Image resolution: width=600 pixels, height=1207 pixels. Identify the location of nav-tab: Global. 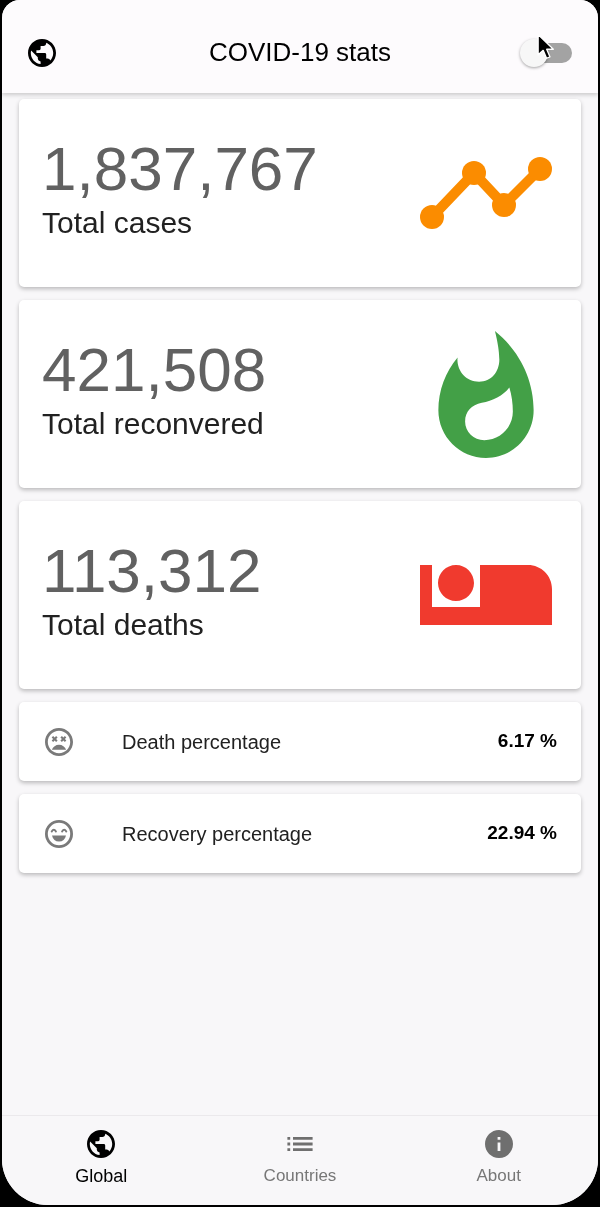
(101, 1158).